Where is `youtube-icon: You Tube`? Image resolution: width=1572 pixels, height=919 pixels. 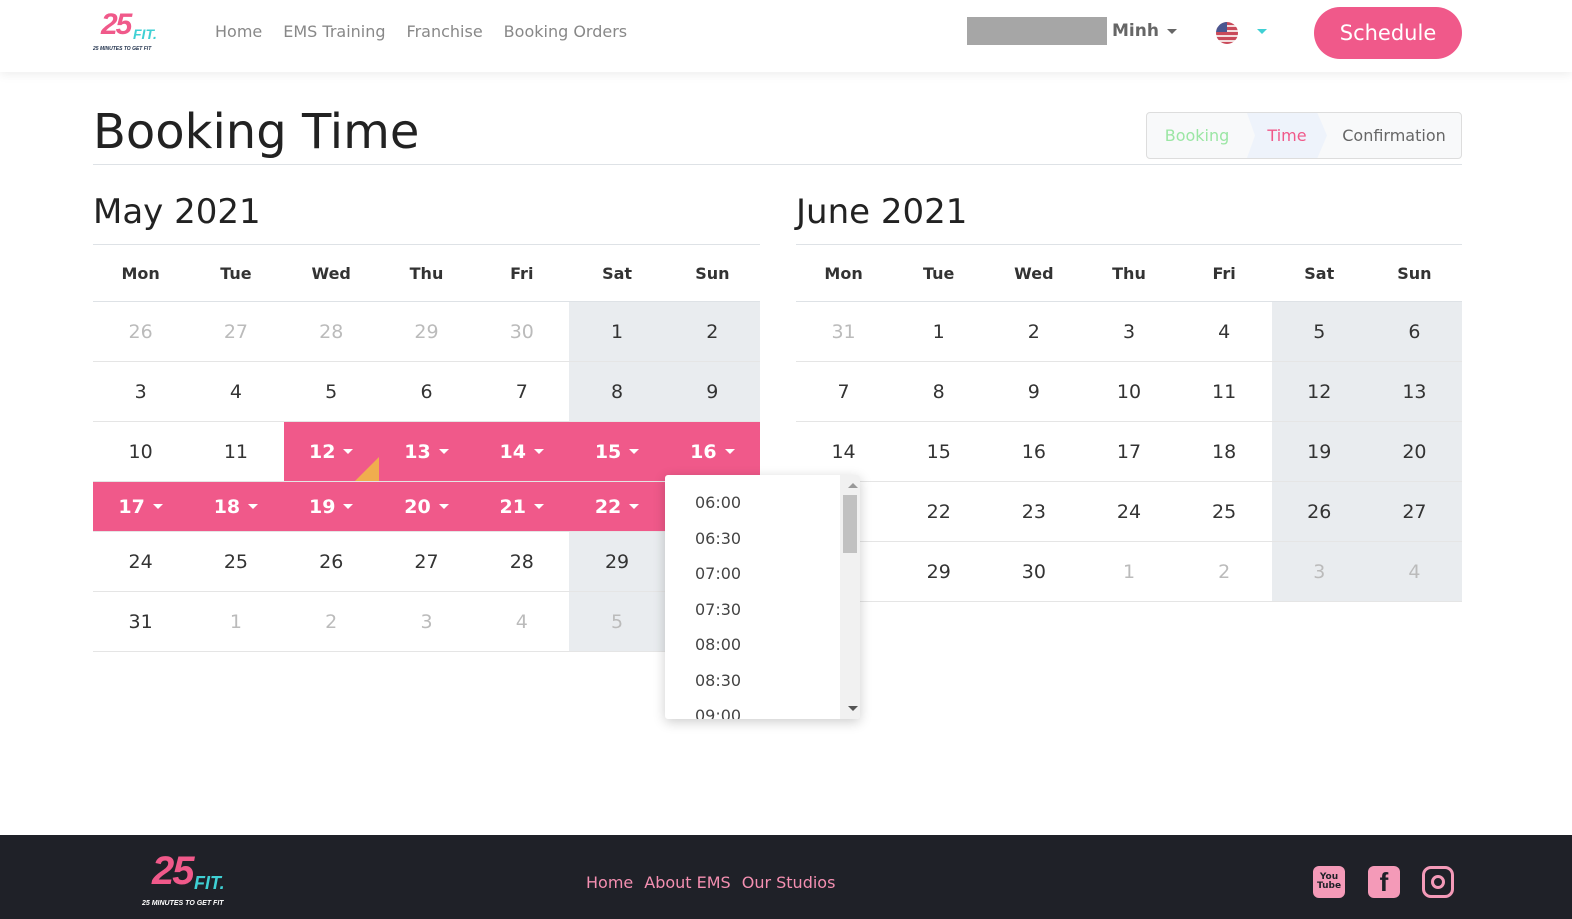 youtube-icon: You Tube is located at coordinates (1329, 882).